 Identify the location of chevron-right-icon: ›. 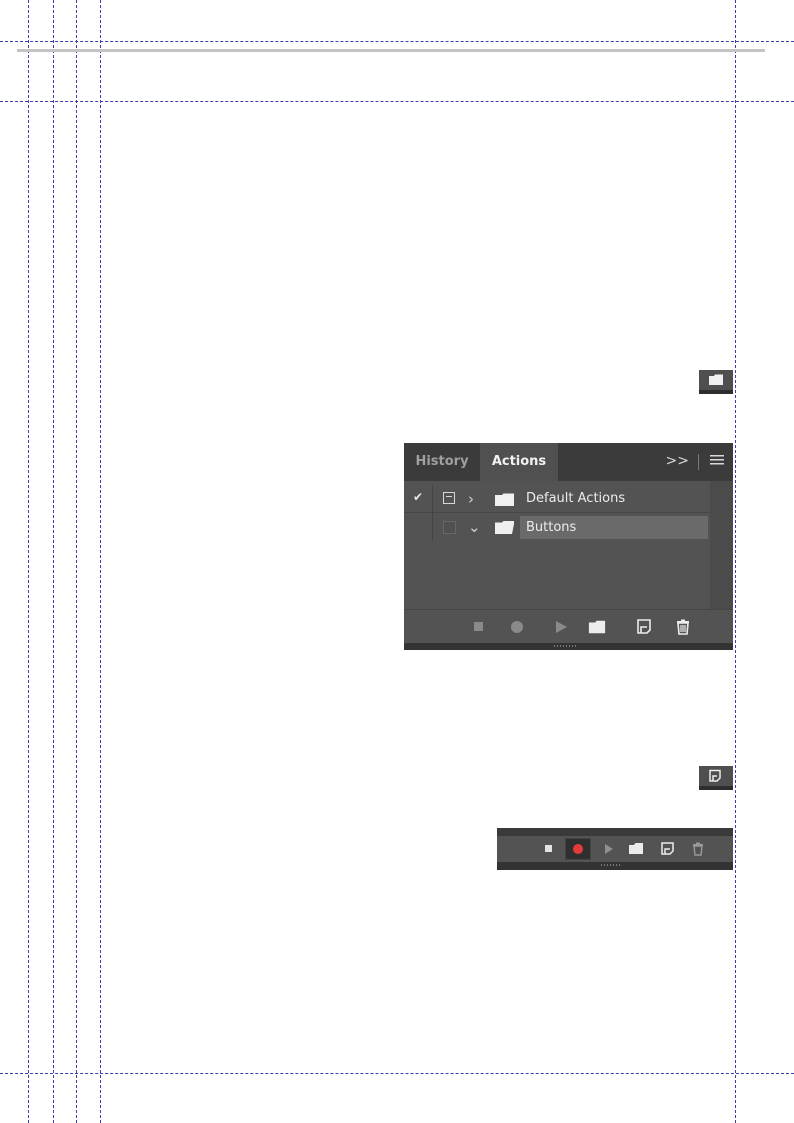
(471, 499).